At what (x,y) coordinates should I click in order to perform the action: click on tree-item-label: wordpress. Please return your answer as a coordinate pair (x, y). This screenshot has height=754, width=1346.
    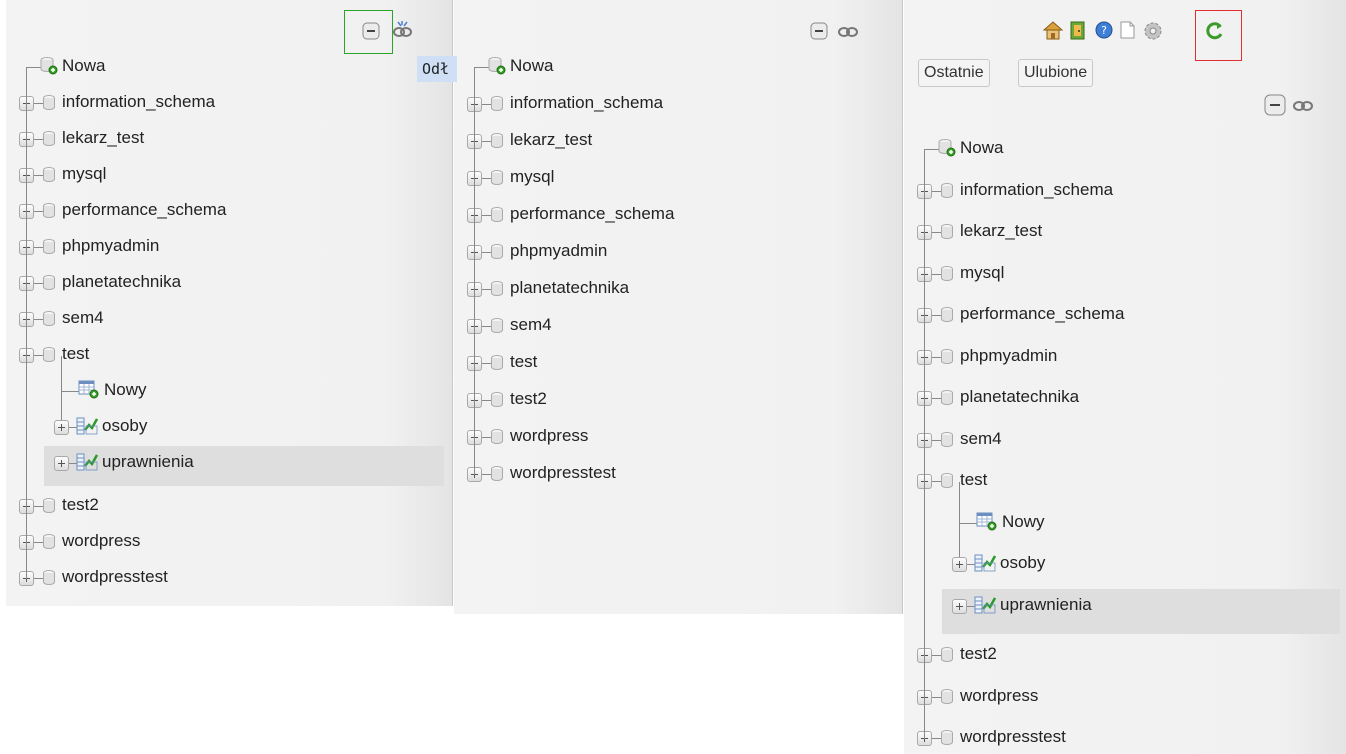
    Looking at the image, I should click on (101, 540).